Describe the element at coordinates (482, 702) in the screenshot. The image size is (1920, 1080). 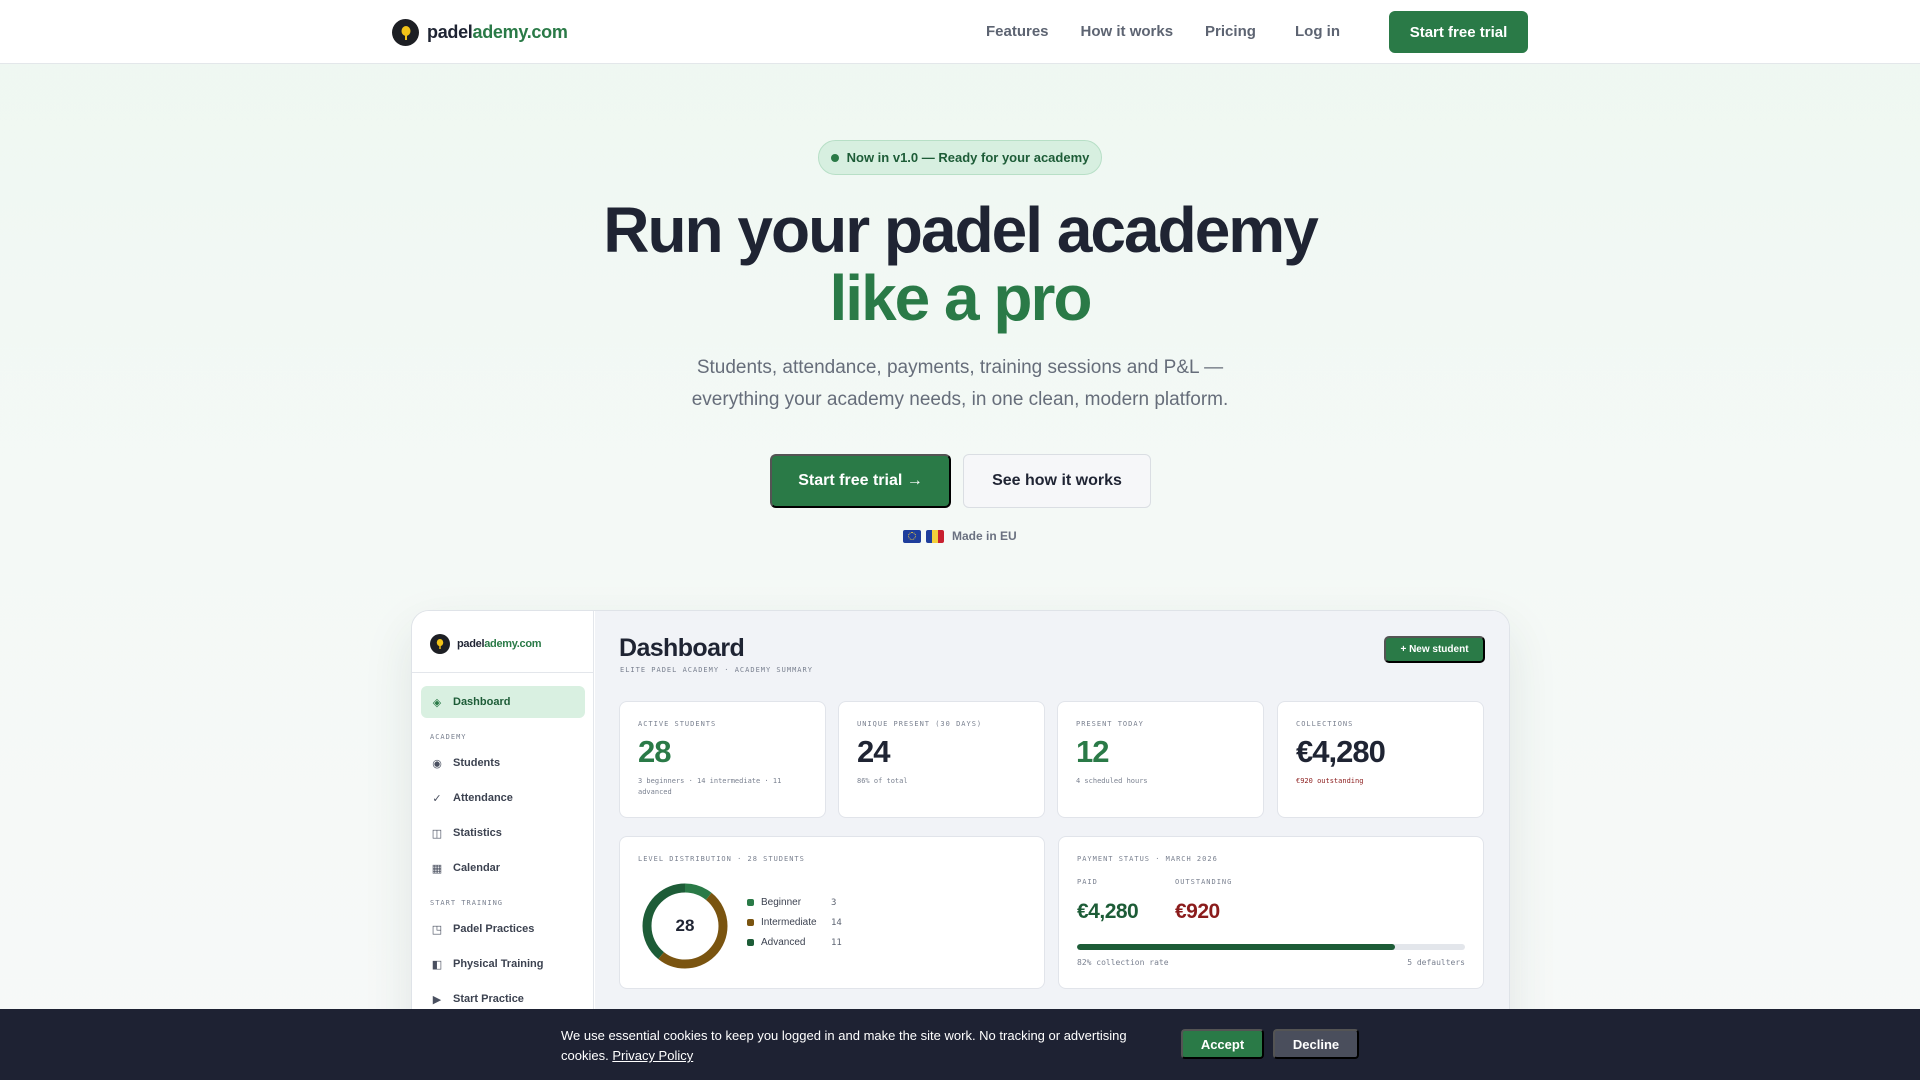
I see `sidebar-item-label: Dashboard` at that location.